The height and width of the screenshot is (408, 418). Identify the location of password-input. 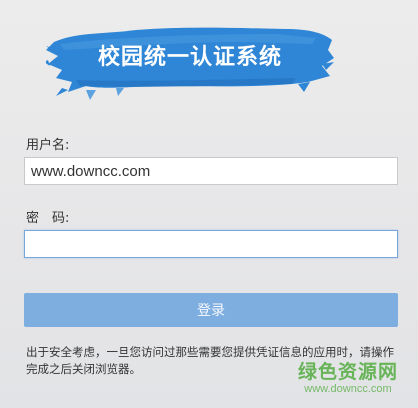
(211, 244).